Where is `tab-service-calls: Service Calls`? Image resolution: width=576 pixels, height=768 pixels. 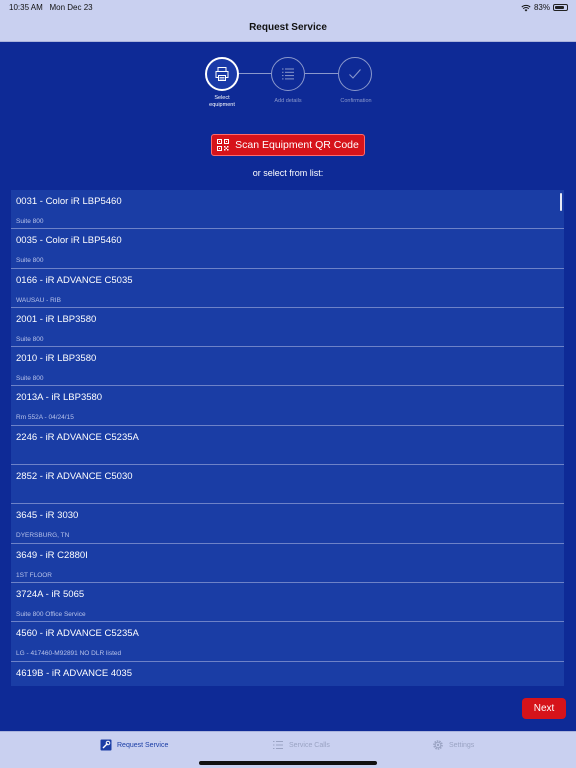
tab-service-calls: Service Calls is located at coordinates (301, 745).